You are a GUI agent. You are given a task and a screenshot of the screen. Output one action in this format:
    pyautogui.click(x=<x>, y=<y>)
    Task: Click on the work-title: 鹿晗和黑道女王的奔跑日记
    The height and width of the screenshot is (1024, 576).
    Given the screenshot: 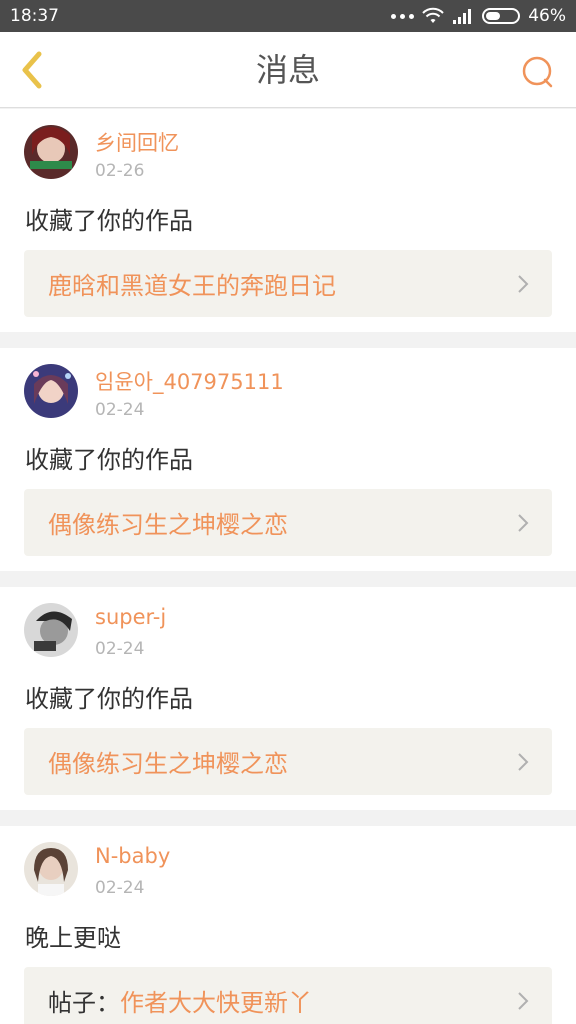 What is the action you would take?
    pyautogui.click(x=192, y=286)
    